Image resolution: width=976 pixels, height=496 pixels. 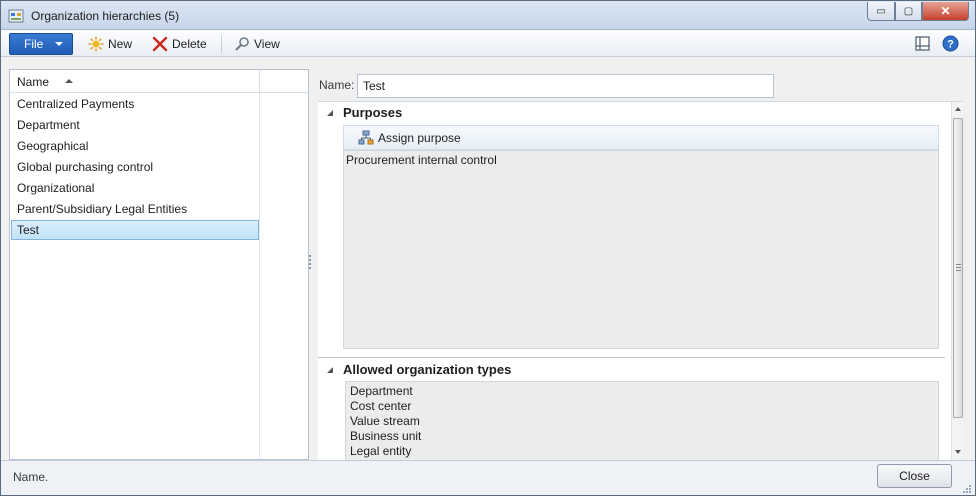 What do you see at coordinates (958, 109) in the screenshot?
I see `scroll-up-icon` at bounding box center [958, 109].